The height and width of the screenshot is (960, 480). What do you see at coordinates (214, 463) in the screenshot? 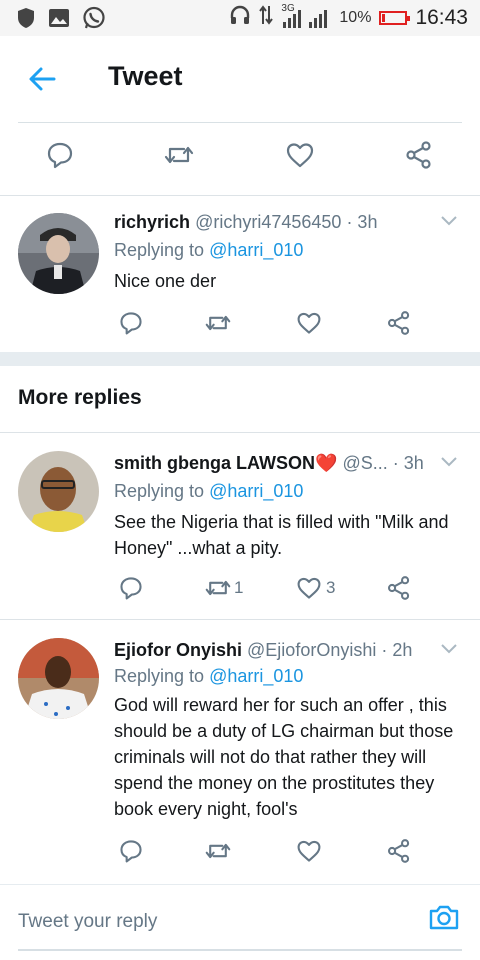
I see `author-name: smith gbenga LAWSON` at bounding box center [214, 463].